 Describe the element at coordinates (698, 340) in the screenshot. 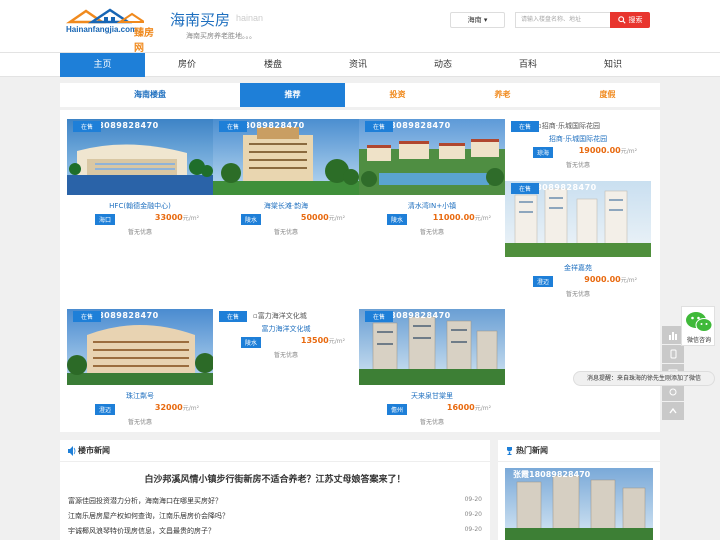

I see `wechat-label: 微信咨询` at that location.